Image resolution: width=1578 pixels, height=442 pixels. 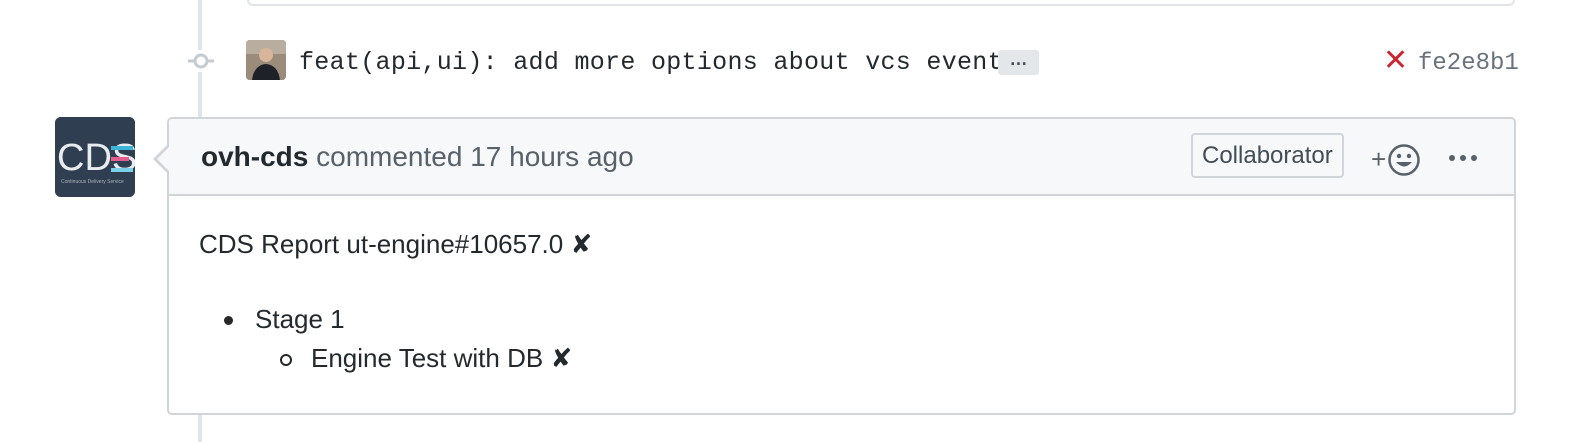 I want to click on list-item: Engine Test with DB ✘, so click(x=413, y=358).